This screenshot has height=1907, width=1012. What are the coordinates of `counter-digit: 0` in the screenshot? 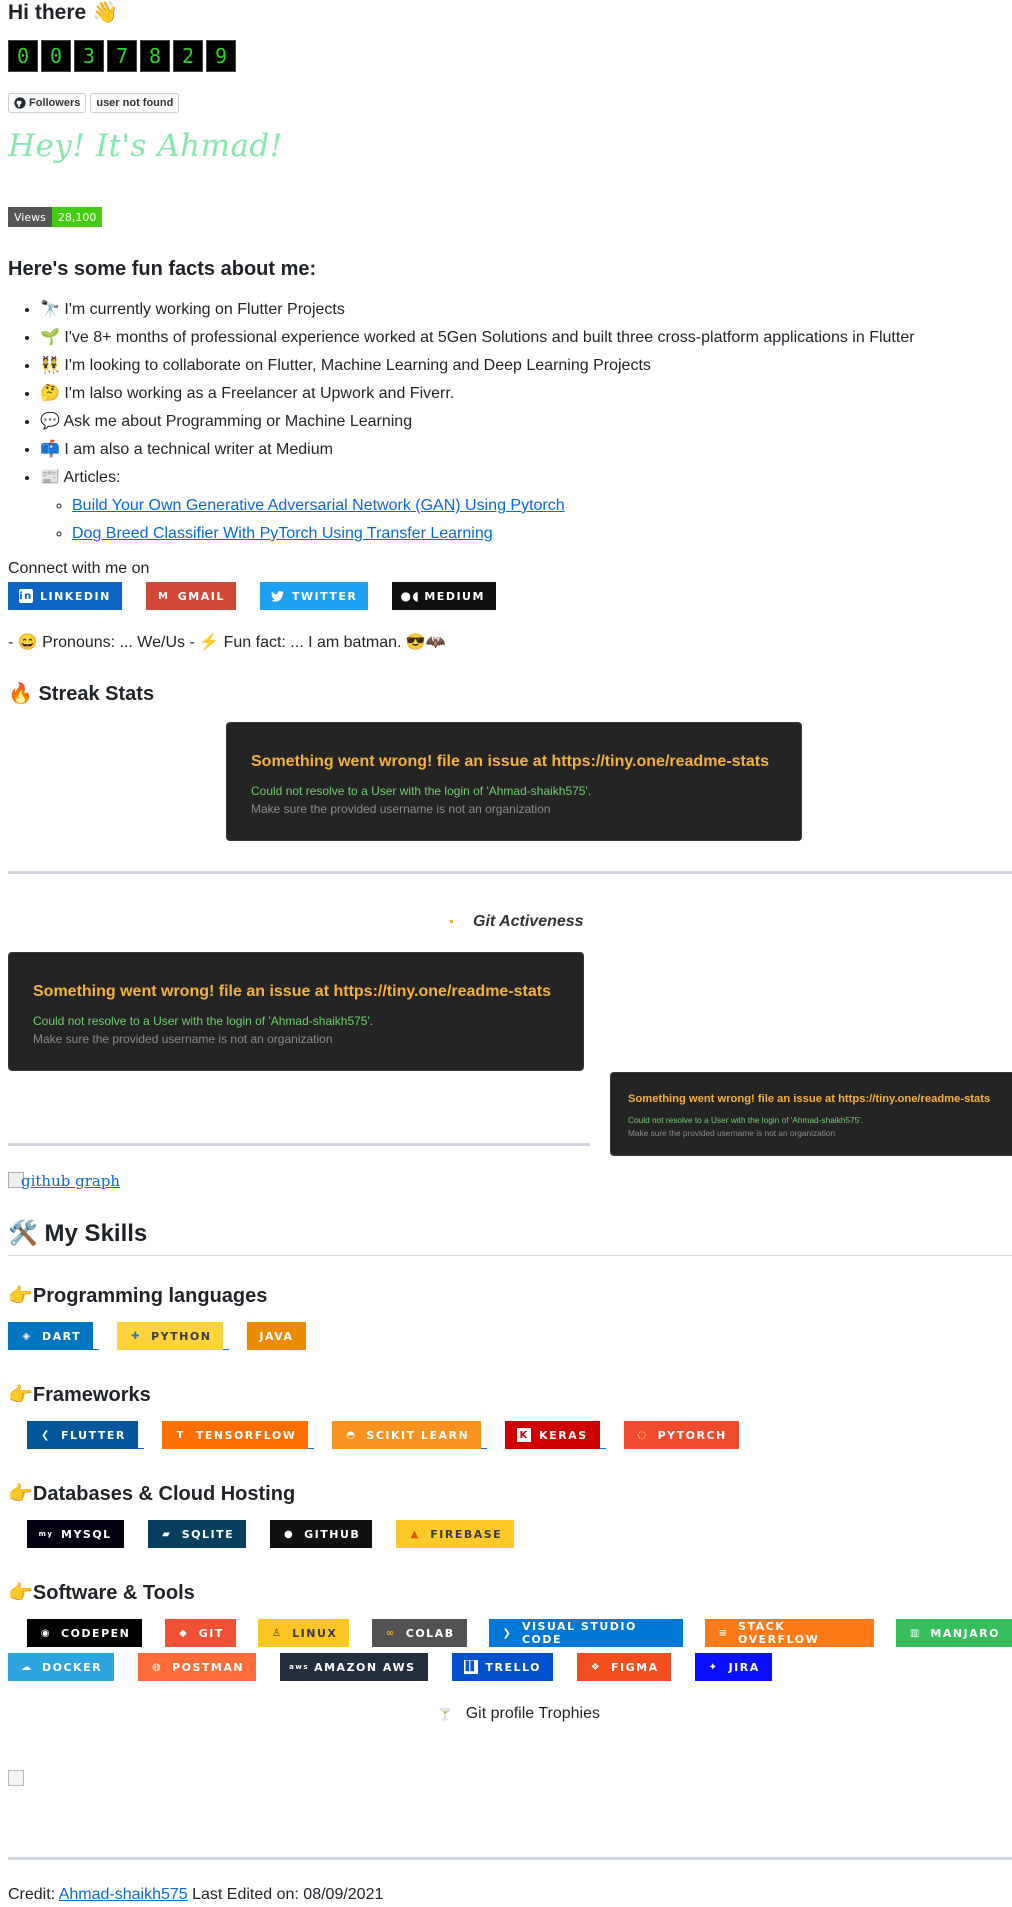 It's located at (56, 56).